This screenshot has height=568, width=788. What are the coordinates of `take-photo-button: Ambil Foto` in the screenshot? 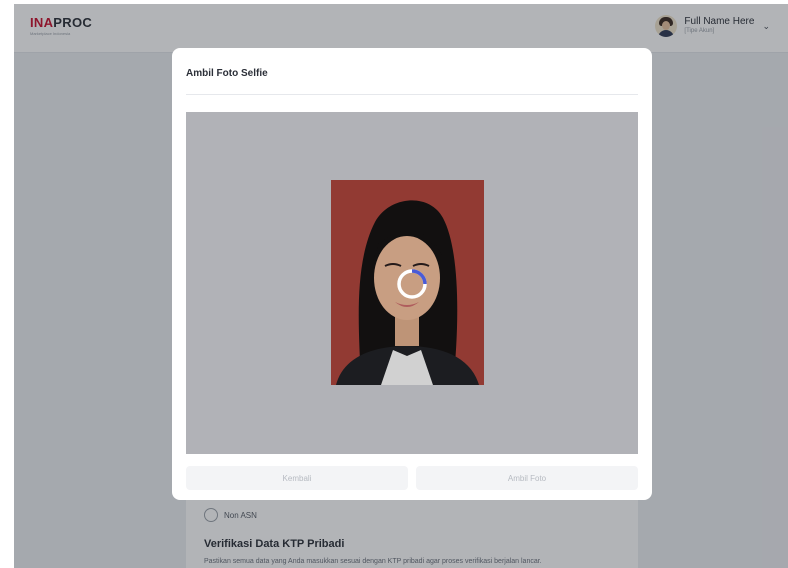 It's located at (527, 478).